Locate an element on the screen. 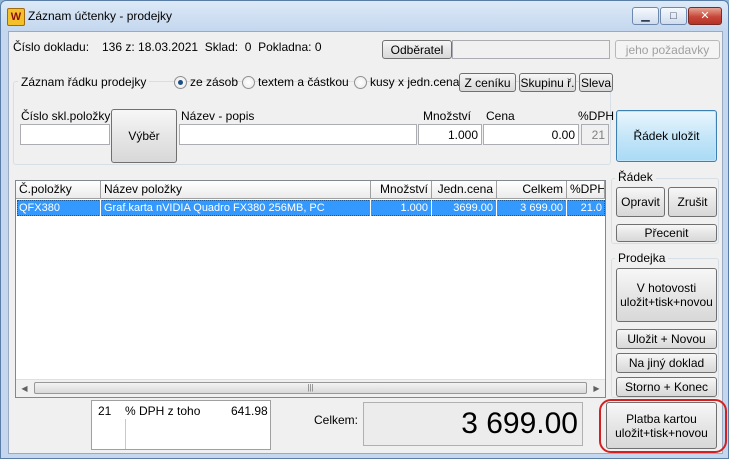  minimize-button: ▁ is located at coordinates (645, 16).